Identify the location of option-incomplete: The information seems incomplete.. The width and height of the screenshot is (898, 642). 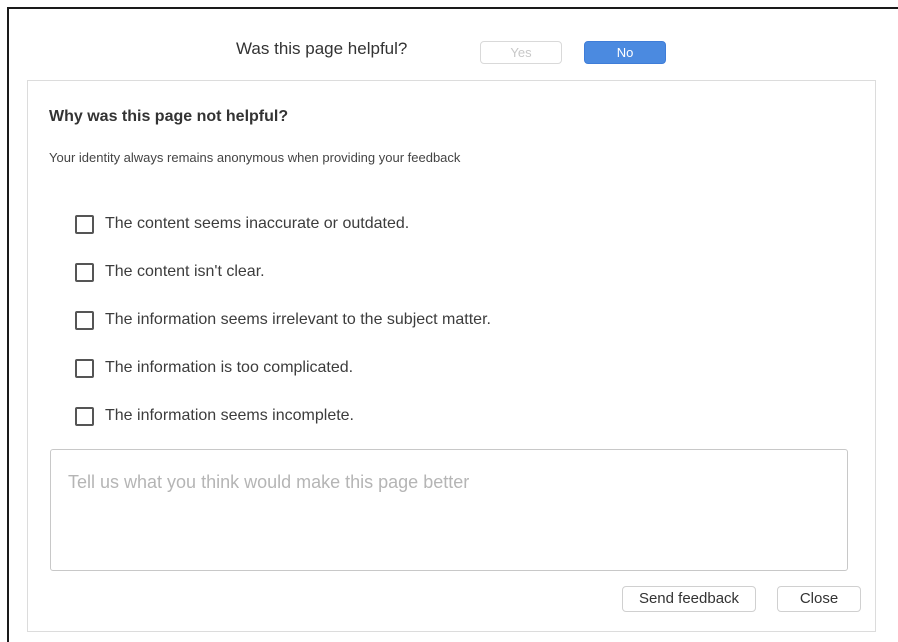
(214, 416).